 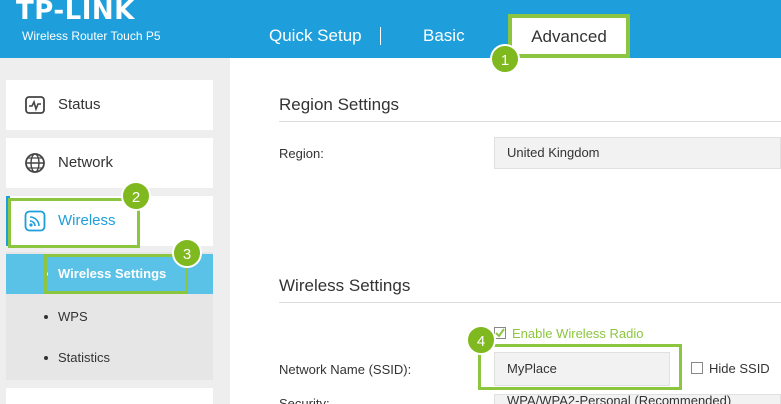 I want to click on ssid-highlight, so click(x=580, y=367).